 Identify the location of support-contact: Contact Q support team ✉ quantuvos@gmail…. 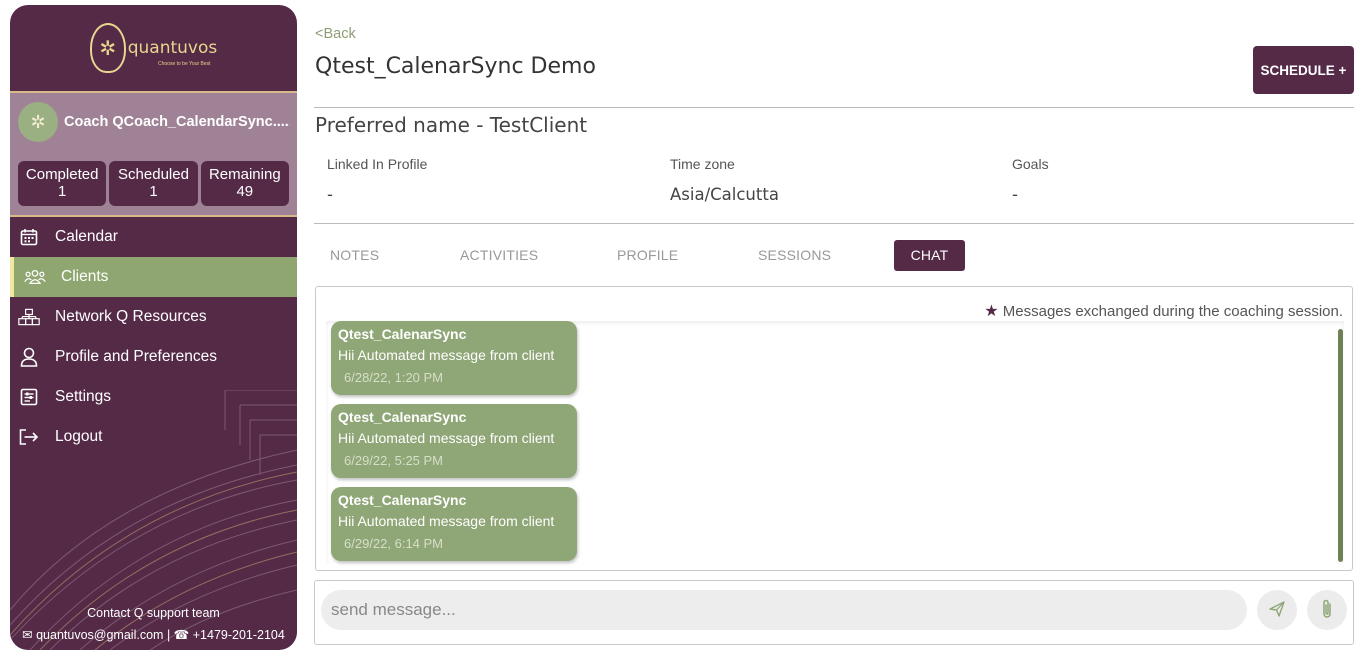
(153, 624).